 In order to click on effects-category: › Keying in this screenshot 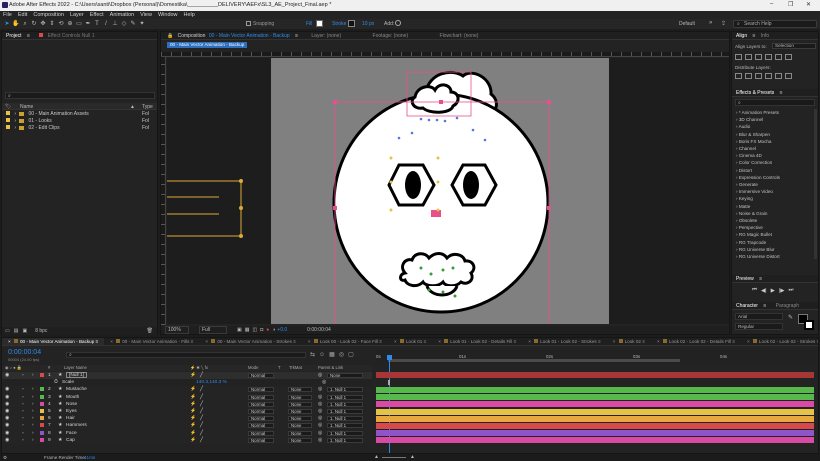, I will do `click(775, 198)`.